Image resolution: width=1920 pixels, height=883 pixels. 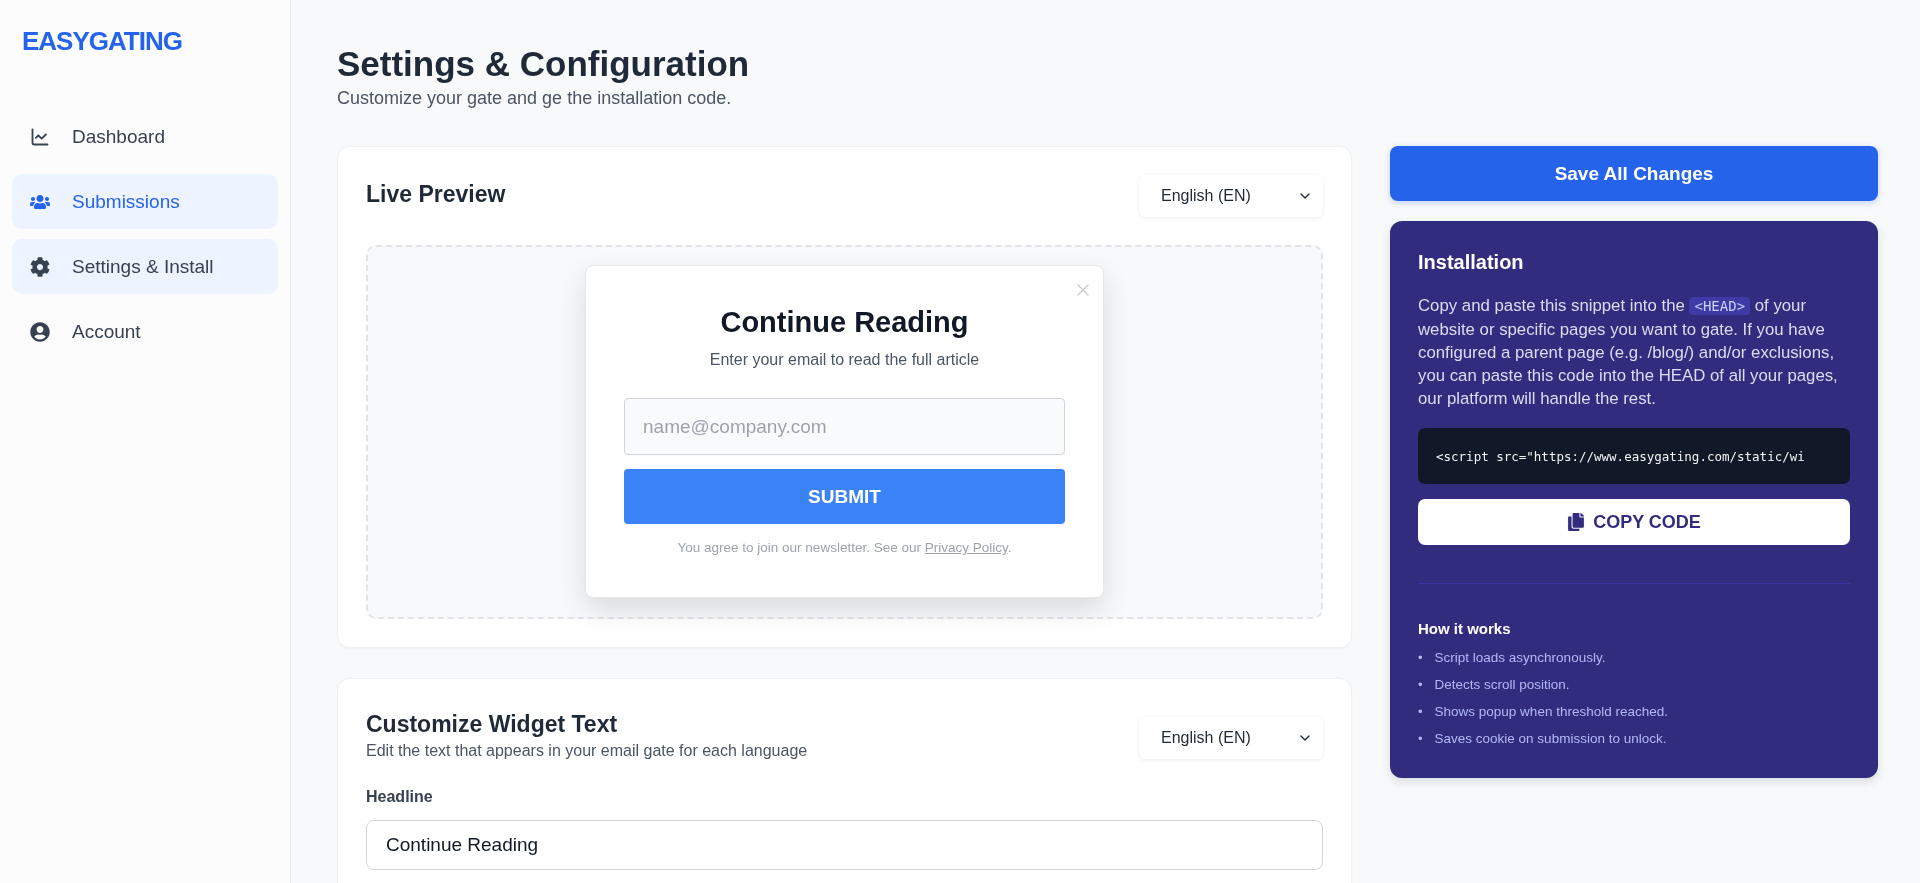 I want to click on card-title: Customize Widget Text, so click(x=492, y=724).